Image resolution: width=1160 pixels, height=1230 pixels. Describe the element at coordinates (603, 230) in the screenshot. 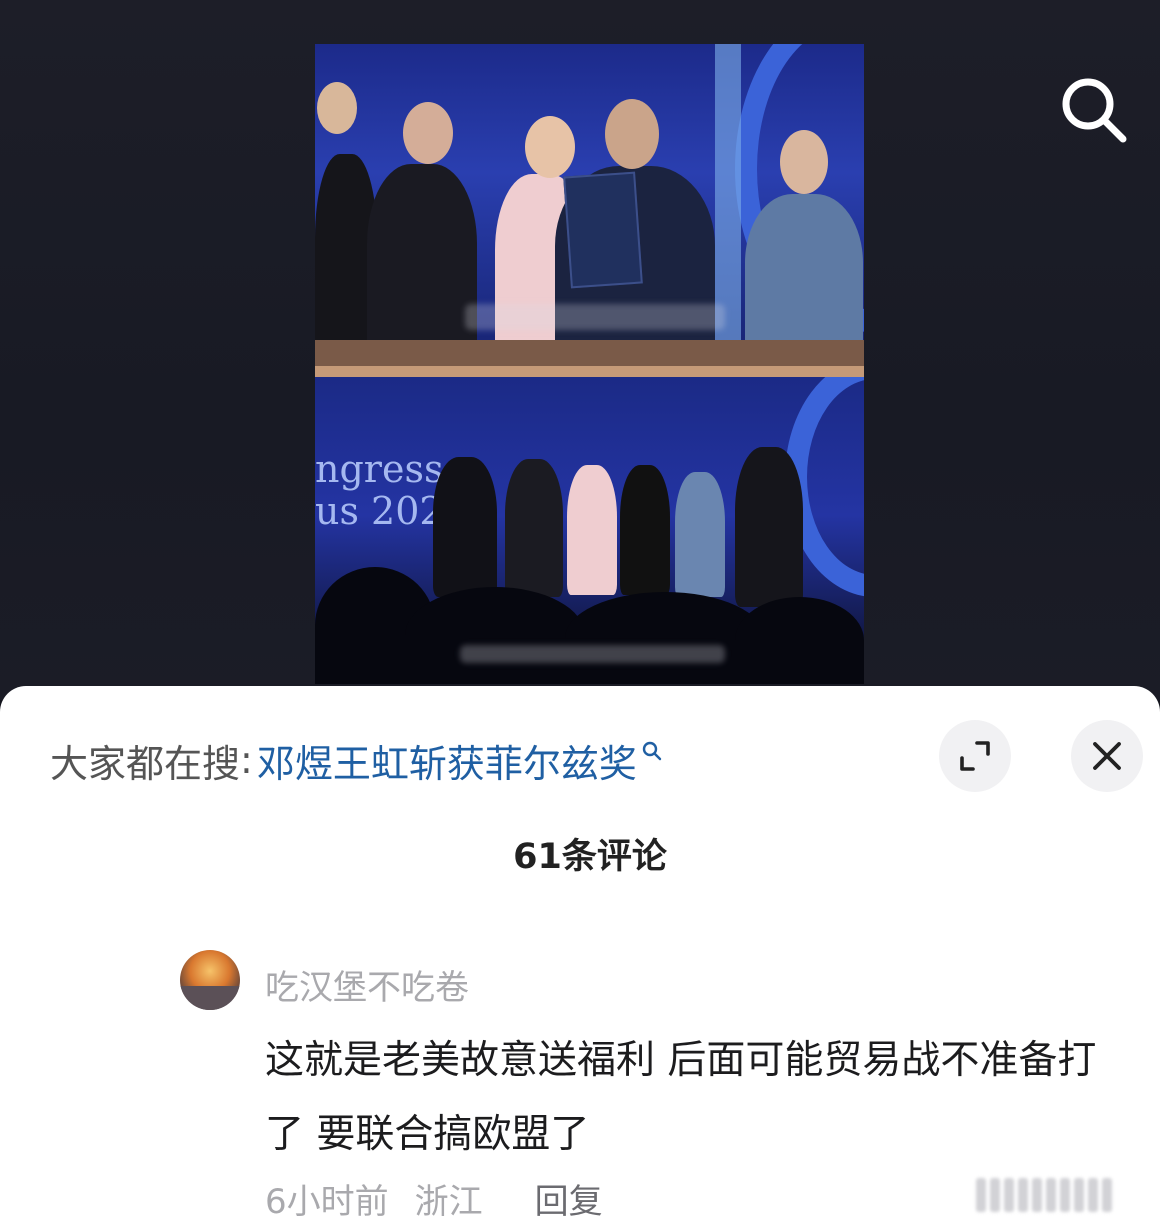

I see `certificate` at that location.